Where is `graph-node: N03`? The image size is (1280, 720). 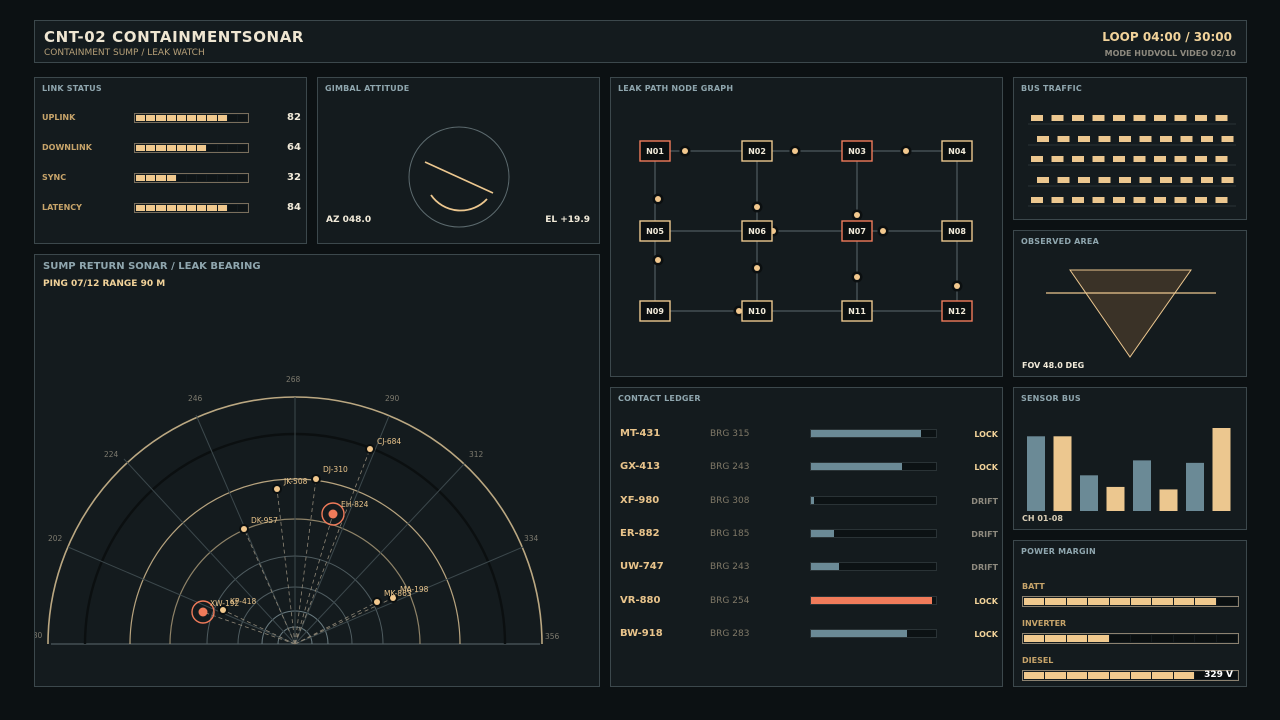 graph-node: N03 is located at coordinates (857, 151).